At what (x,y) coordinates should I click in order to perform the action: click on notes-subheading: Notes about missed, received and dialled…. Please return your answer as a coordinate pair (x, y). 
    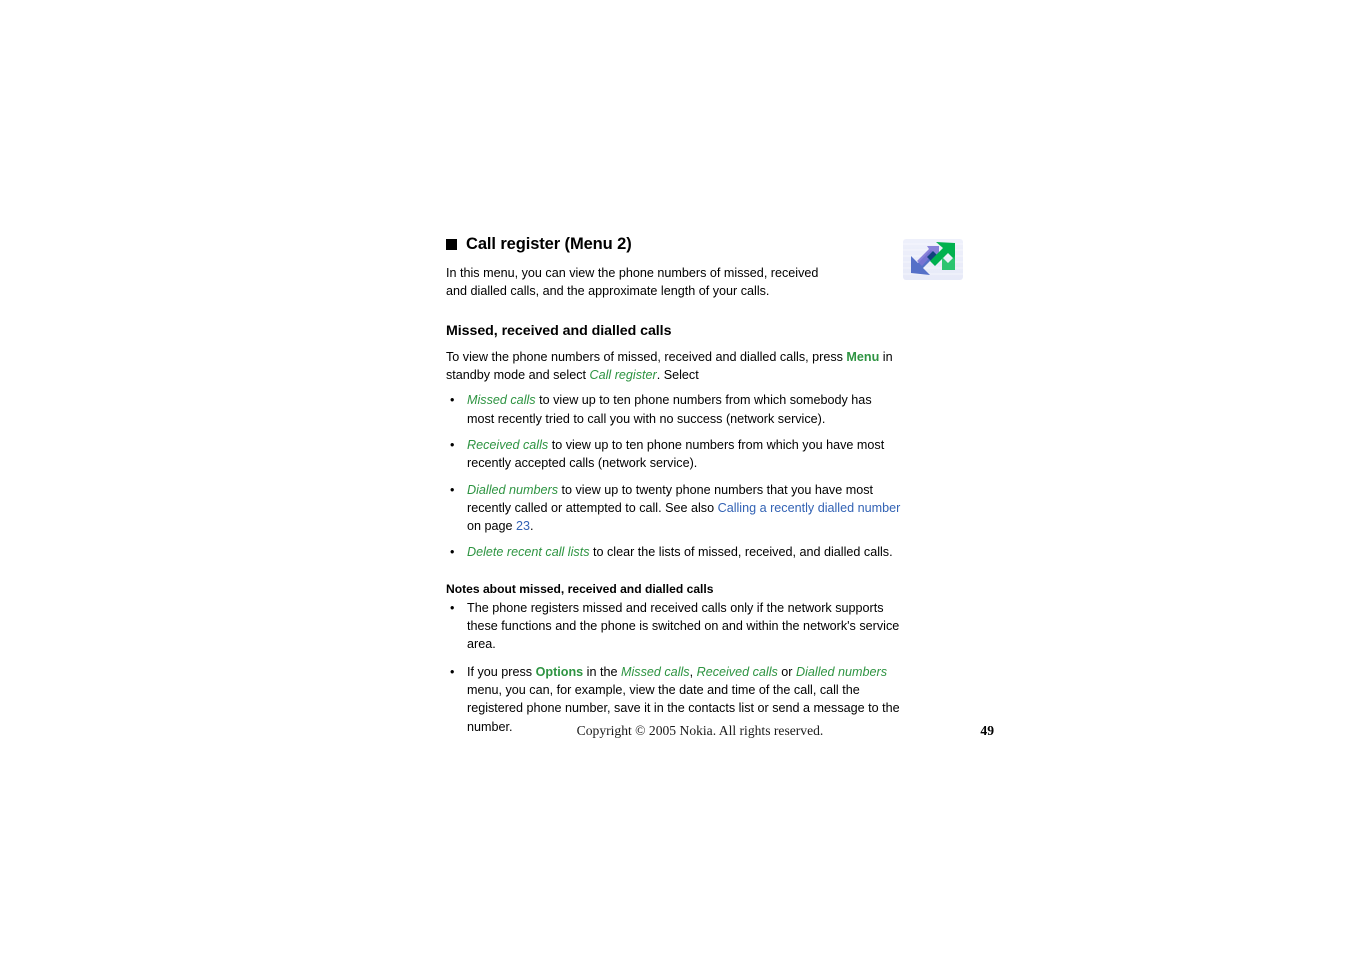
    Looking at the image, I should click on (580, 588).